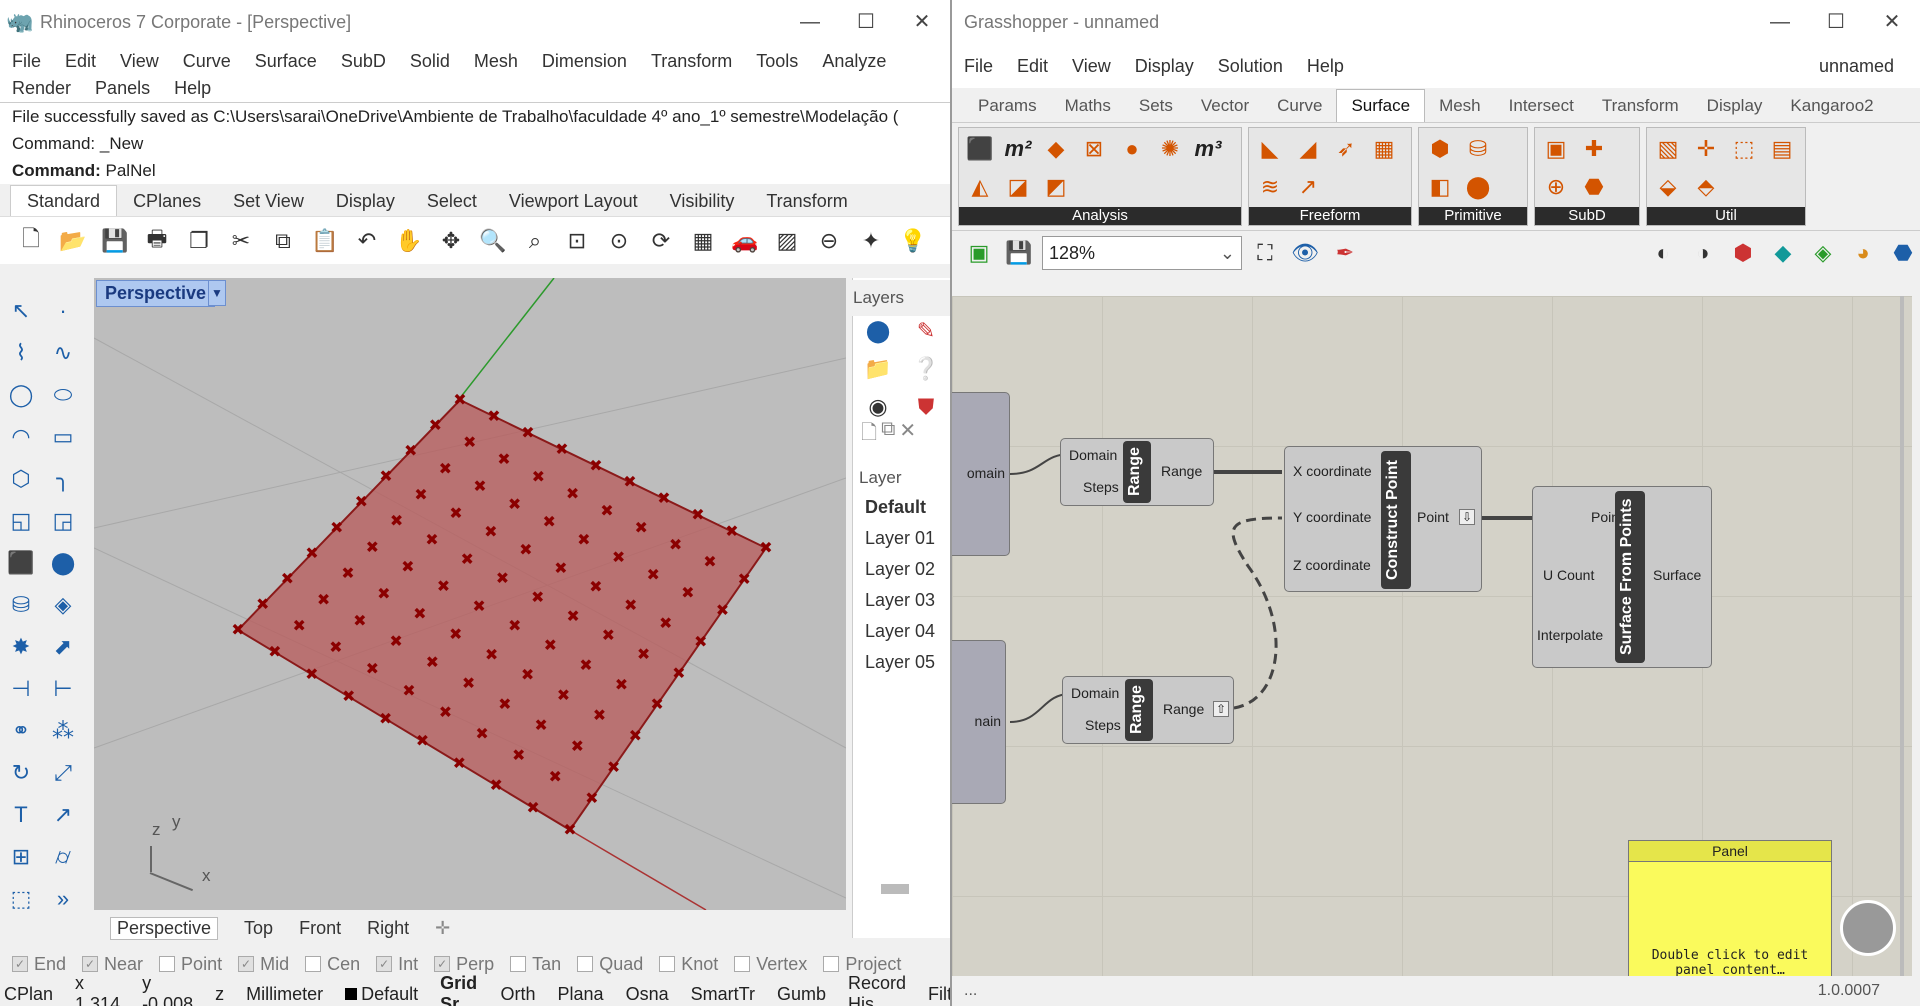  I want to click on gh-tab-surface: Surface, so click(1381, 105).